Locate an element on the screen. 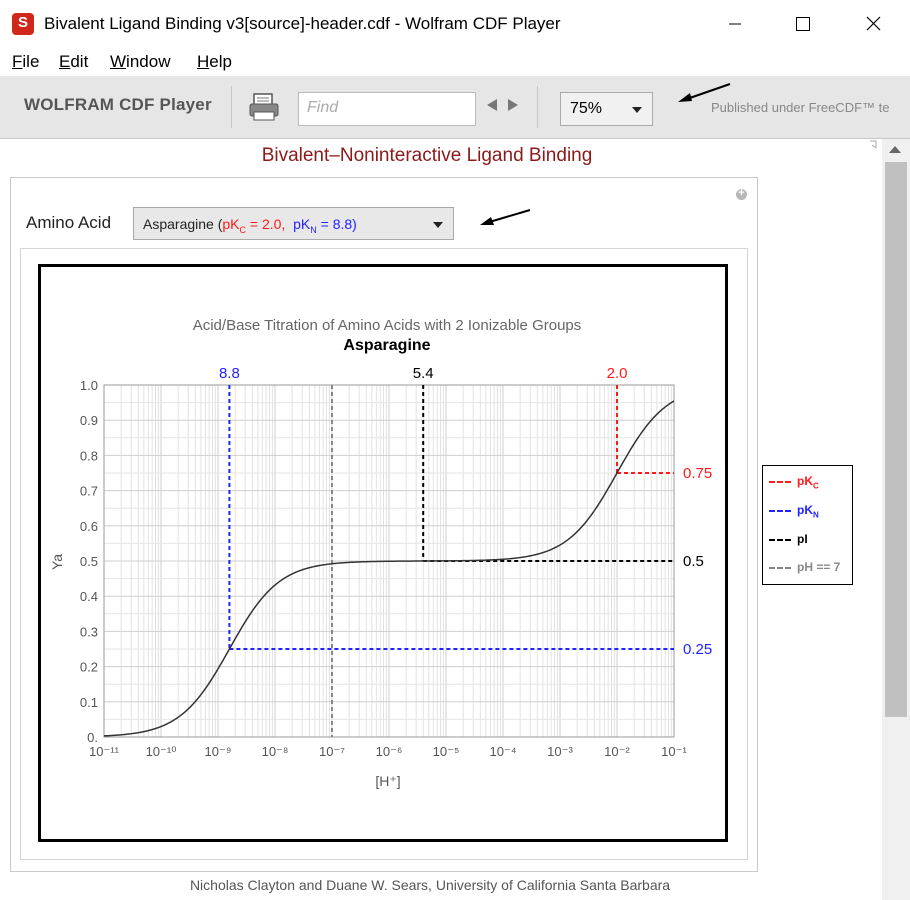  y-tick-label: 0. is located at coordinates (92, 737).